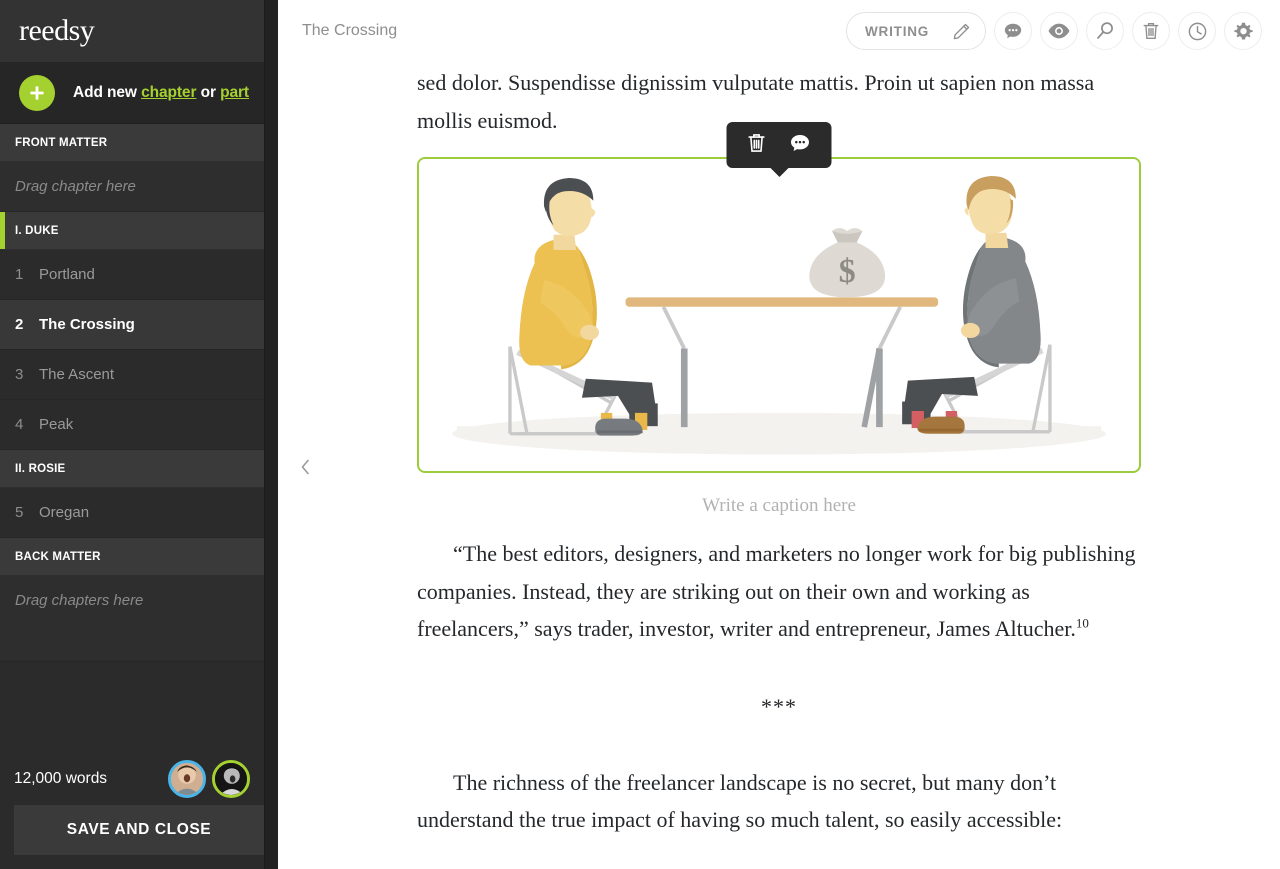 This screenshot has width=1280, height=869. I want to click on image-comment-button, so click(800, 145).